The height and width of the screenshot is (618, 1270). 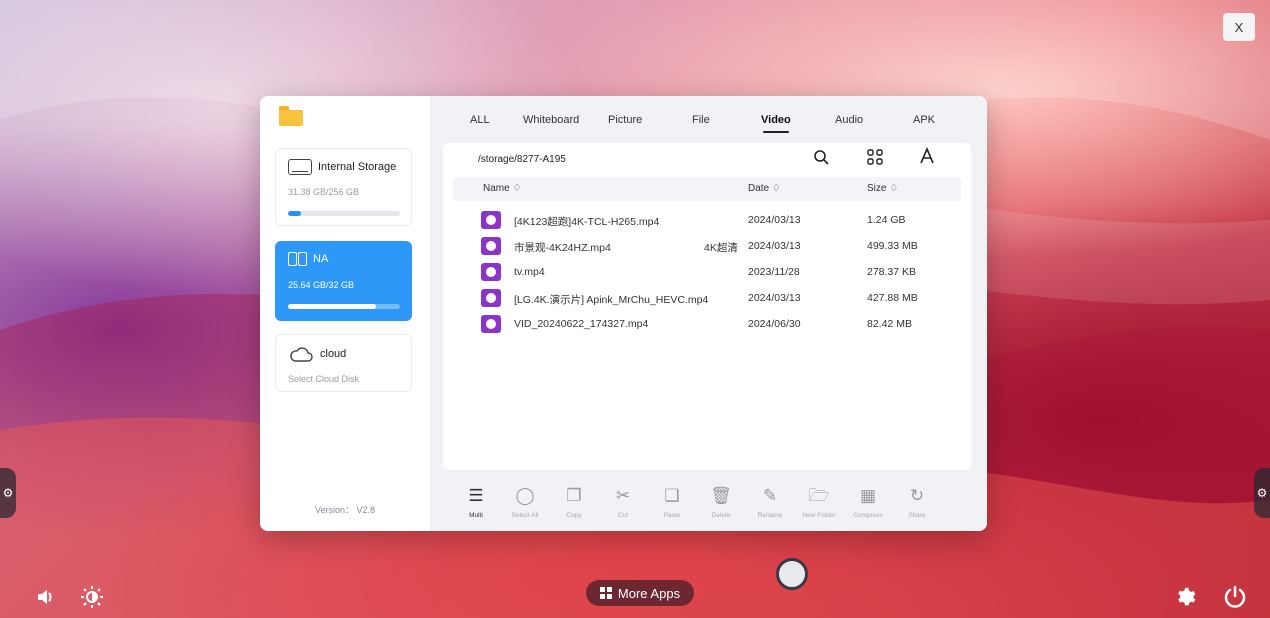 I want to click on file-size: 82.42 MB, so click(x=889, y=324).